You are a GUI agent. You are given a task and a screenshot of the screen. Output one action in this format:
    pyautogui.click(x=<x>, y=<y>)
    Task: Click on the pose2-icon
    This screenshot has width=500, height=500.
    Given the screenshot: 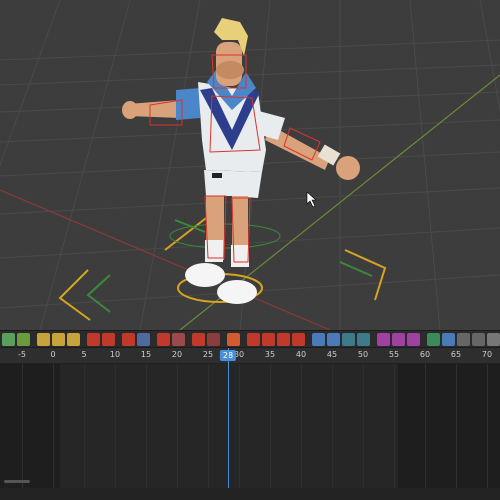 What is the action you would take?
    pyautogui.click(x=213, y=339)
    